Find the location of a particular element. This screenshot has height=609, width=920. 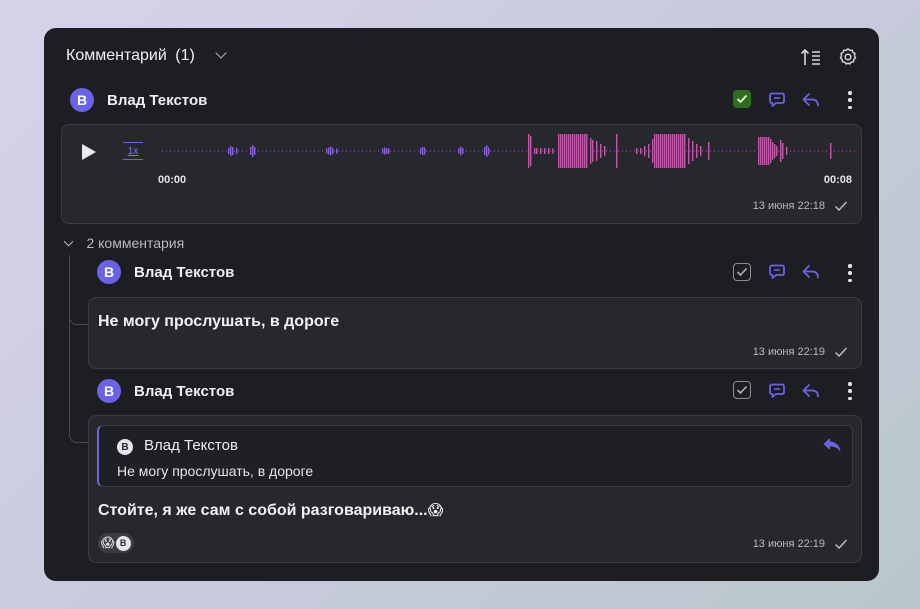

playback-speed-button: 1x is located at coordinates (133, 152).